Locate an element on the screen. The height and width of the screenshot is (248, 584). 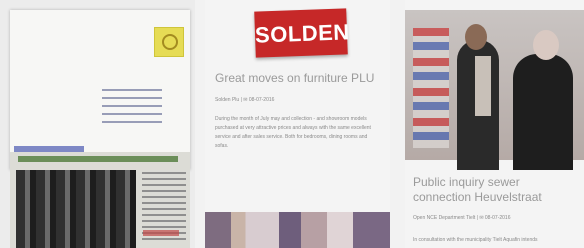
solden-logo: SOLDEN is located at coordinates (302, 33).